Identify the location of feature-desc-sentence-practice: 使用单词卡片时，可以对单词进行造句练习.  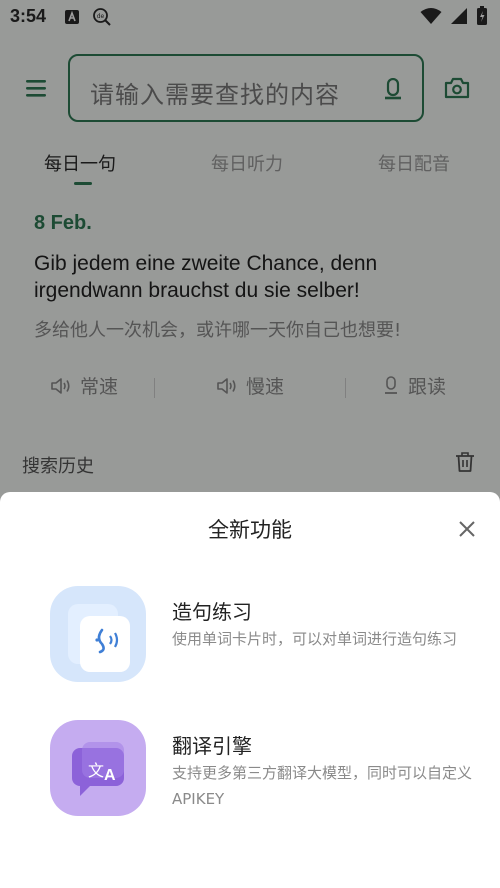
(315, 639).